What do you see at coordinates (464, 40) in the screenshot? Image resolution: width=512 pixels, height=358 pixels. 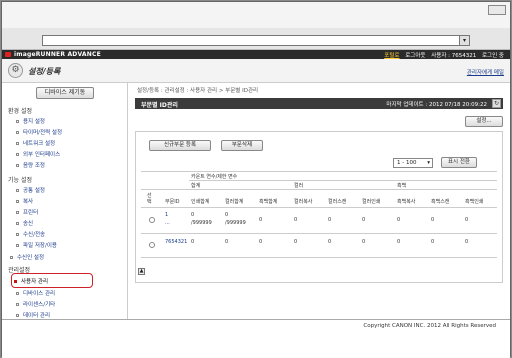 I see `address-dropdown-icon: ▾` at bounding box center [464, 40].